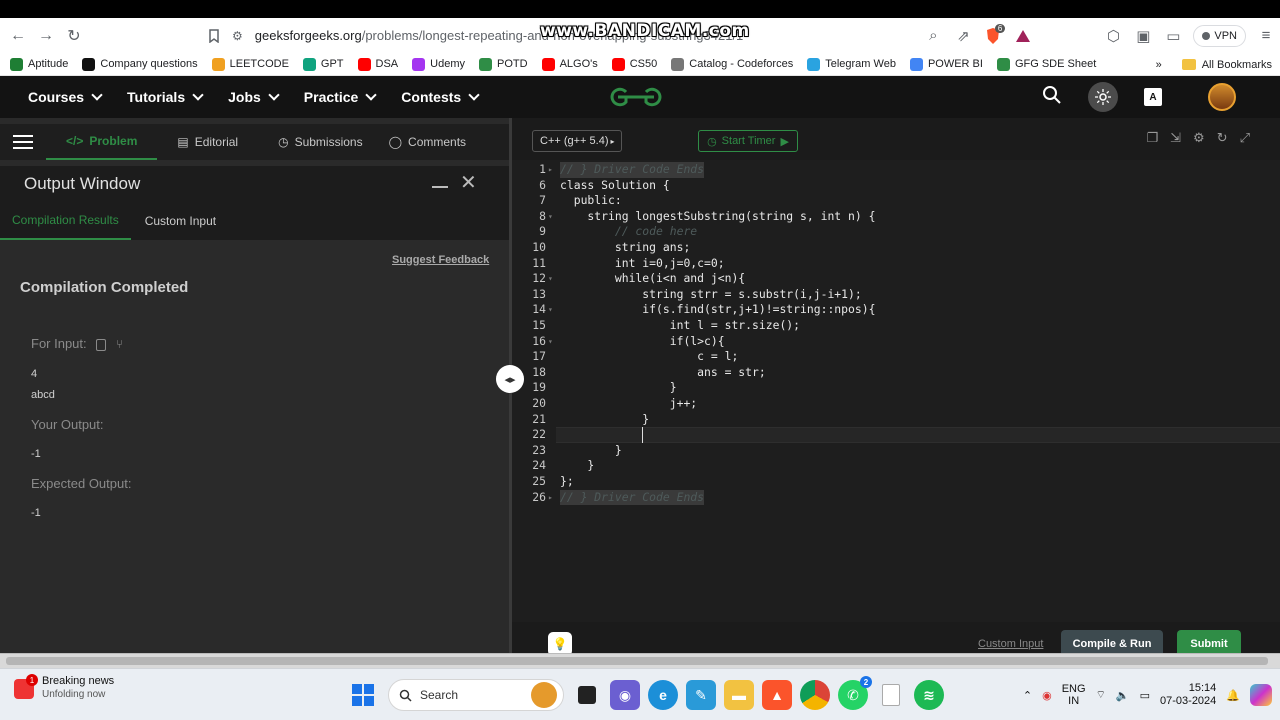 Image resolution: width=1280 pixels, height=720 pixels. What do you see at coordinates (637, 661) in the screenshot?
I see `scrollbar-thumb` at bounding box center [637, 661].